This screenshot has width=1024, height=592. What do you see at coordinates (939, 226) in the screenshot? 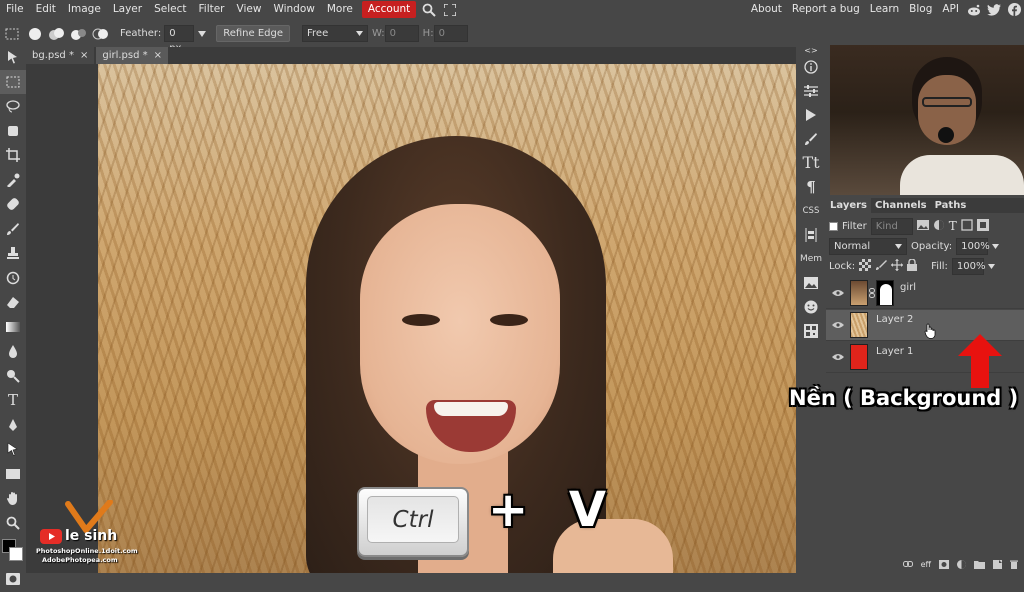
I see `filter-adjustment-icon` at bounding box center [939, 226].